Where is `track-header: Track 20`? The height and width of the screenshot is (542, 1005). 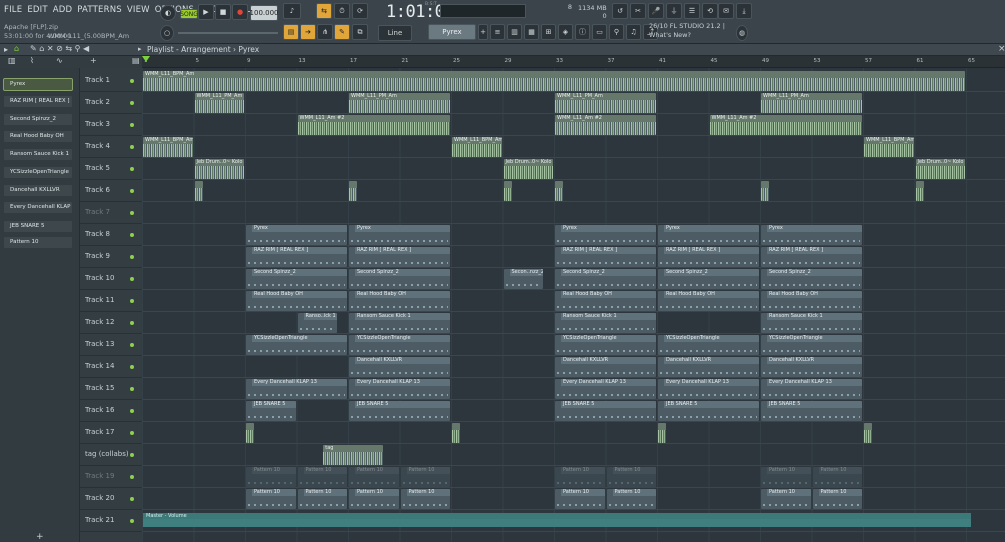 track-header: Track 20 is located at coordinates (111, 499).